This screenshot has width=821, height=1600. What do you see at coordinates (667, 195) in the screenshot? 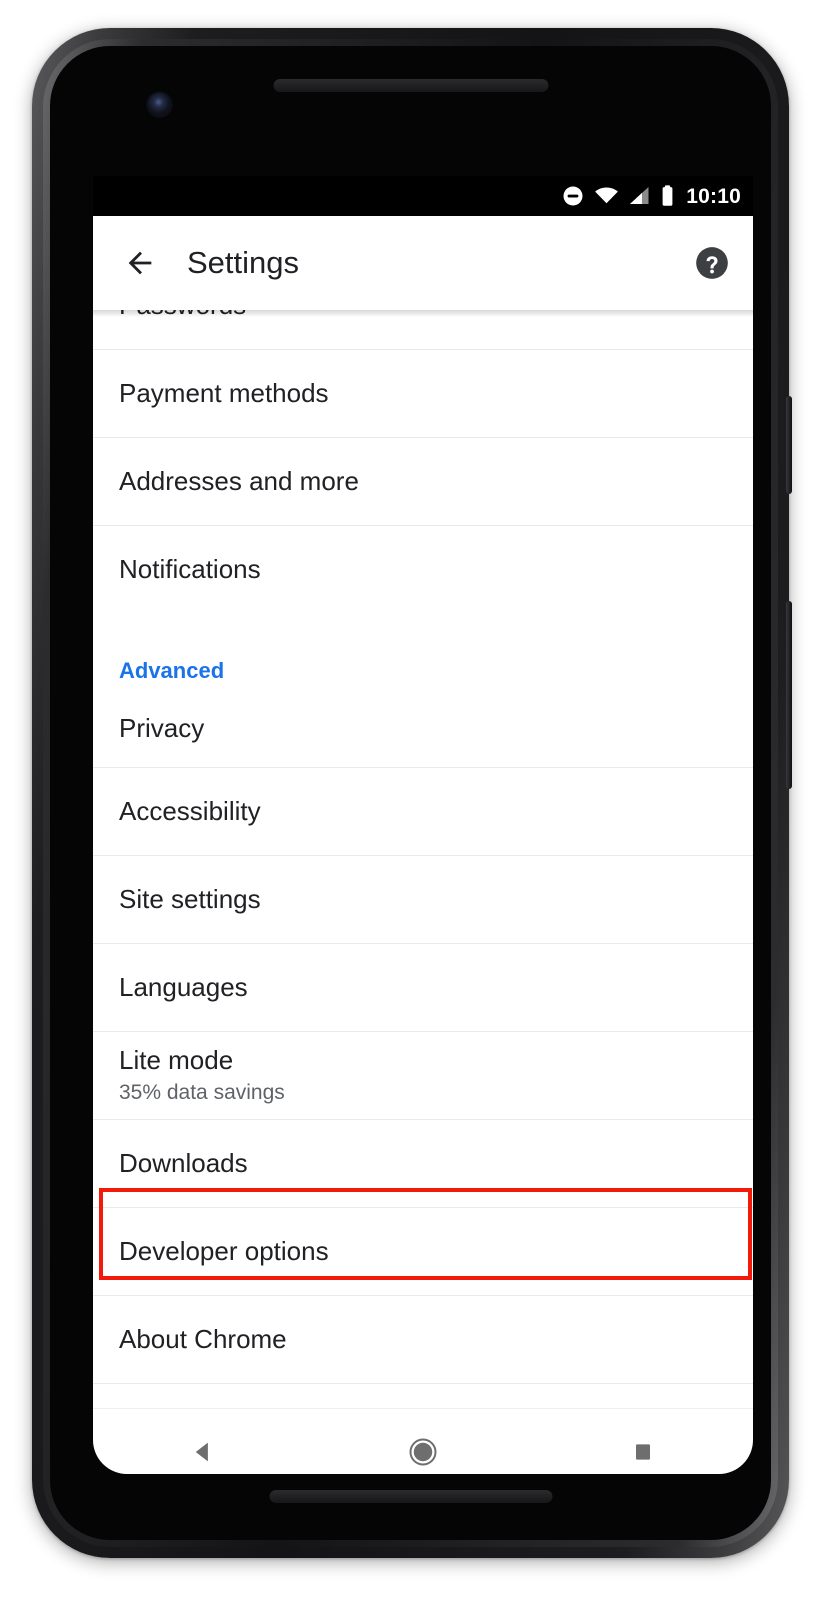
I see `battery-icon` at bounding box center [667, 195].